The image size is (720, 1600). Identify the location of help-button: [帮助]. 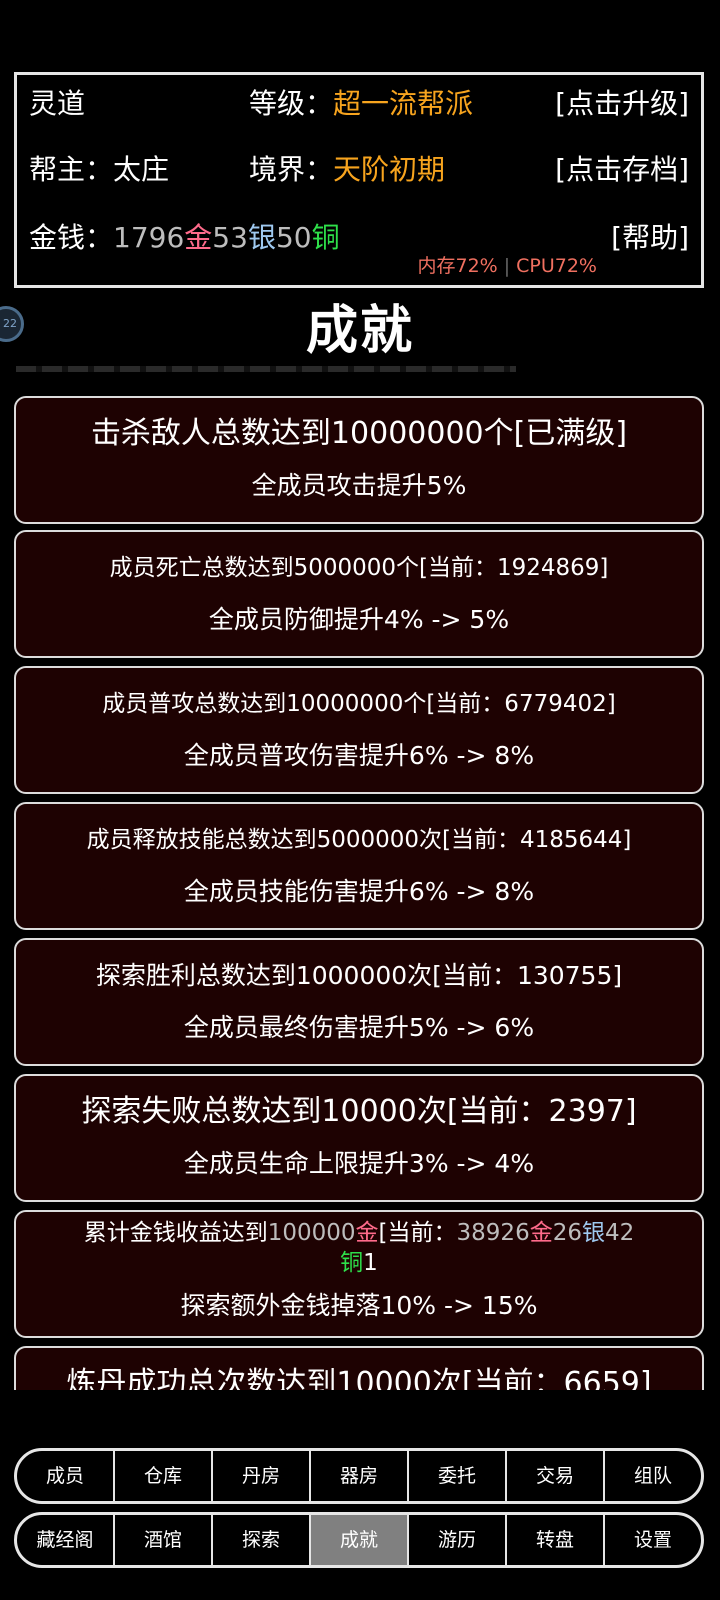
(650, 238).